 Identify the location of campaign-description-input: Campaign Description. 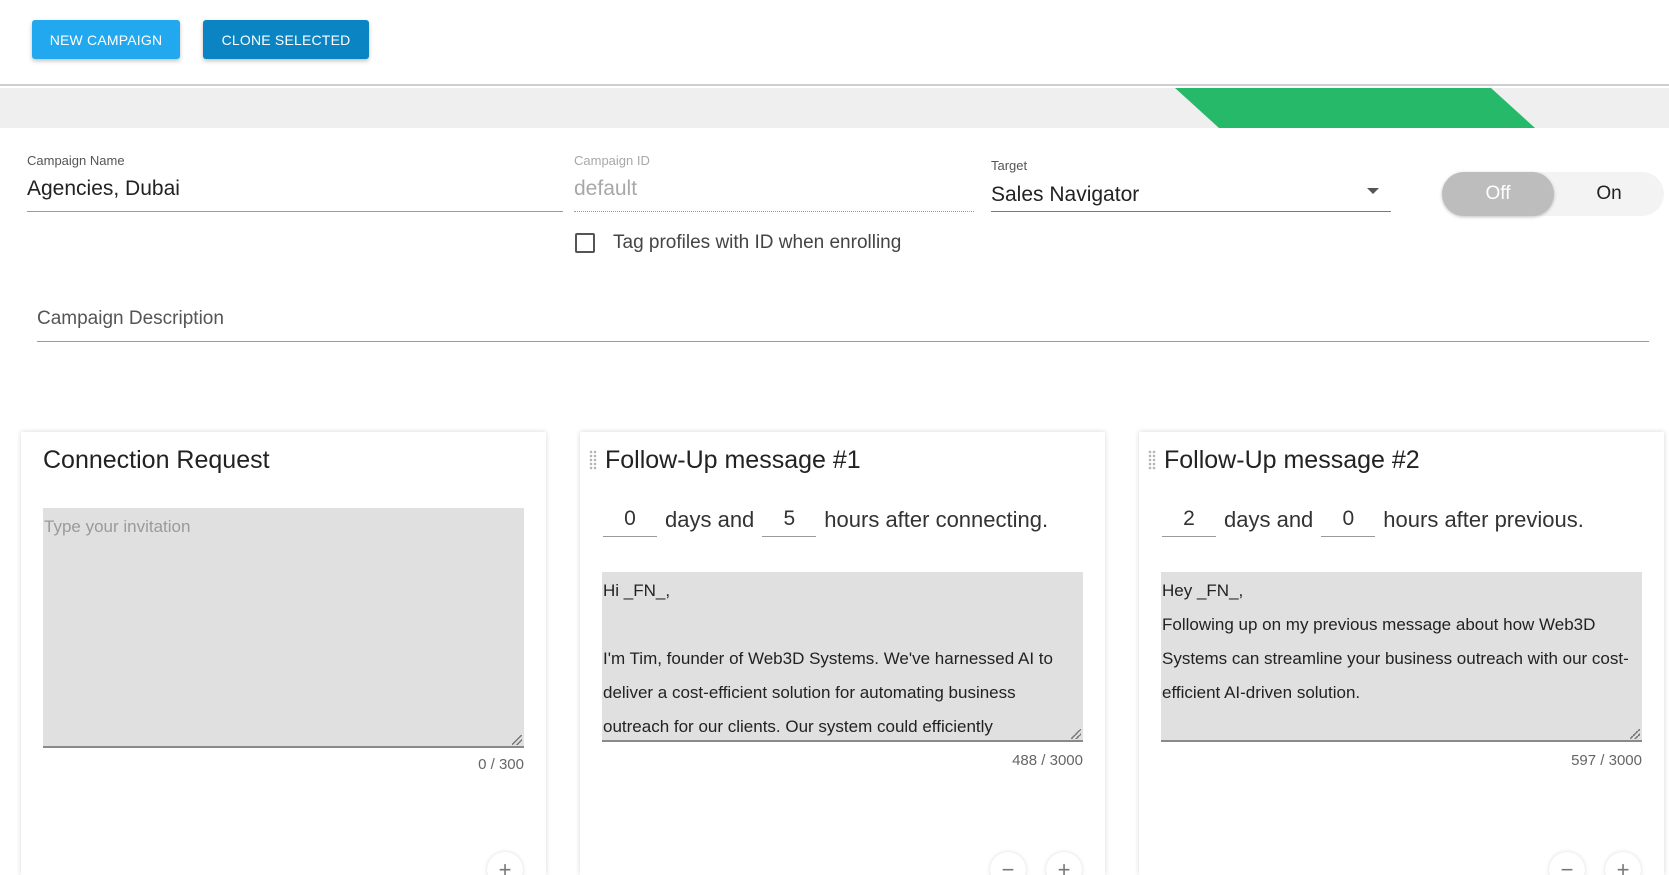
(130, 319).